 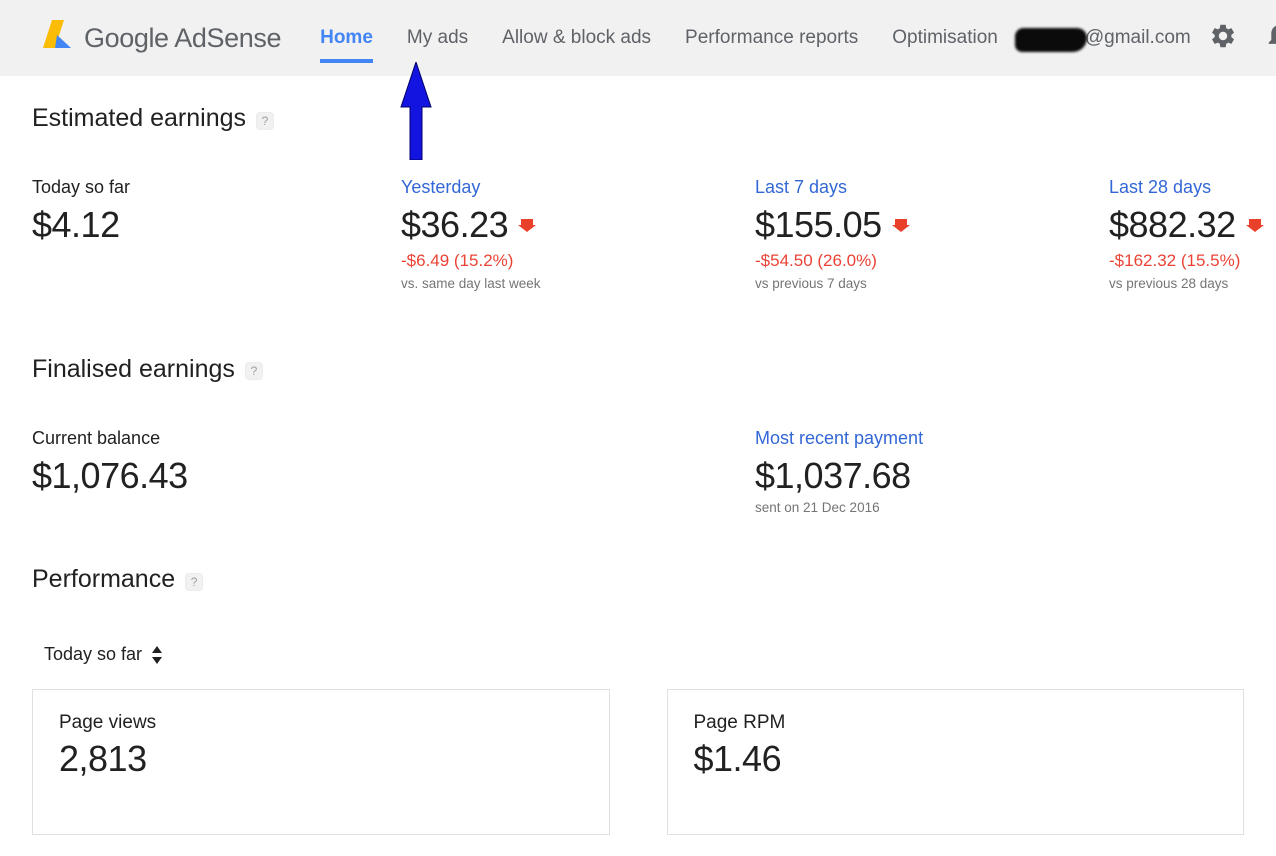 What do you see at coordinates (471, 283) in the screenshot?
I see `metric-sub: vs. same day last week` at bounding box center [471, 283].